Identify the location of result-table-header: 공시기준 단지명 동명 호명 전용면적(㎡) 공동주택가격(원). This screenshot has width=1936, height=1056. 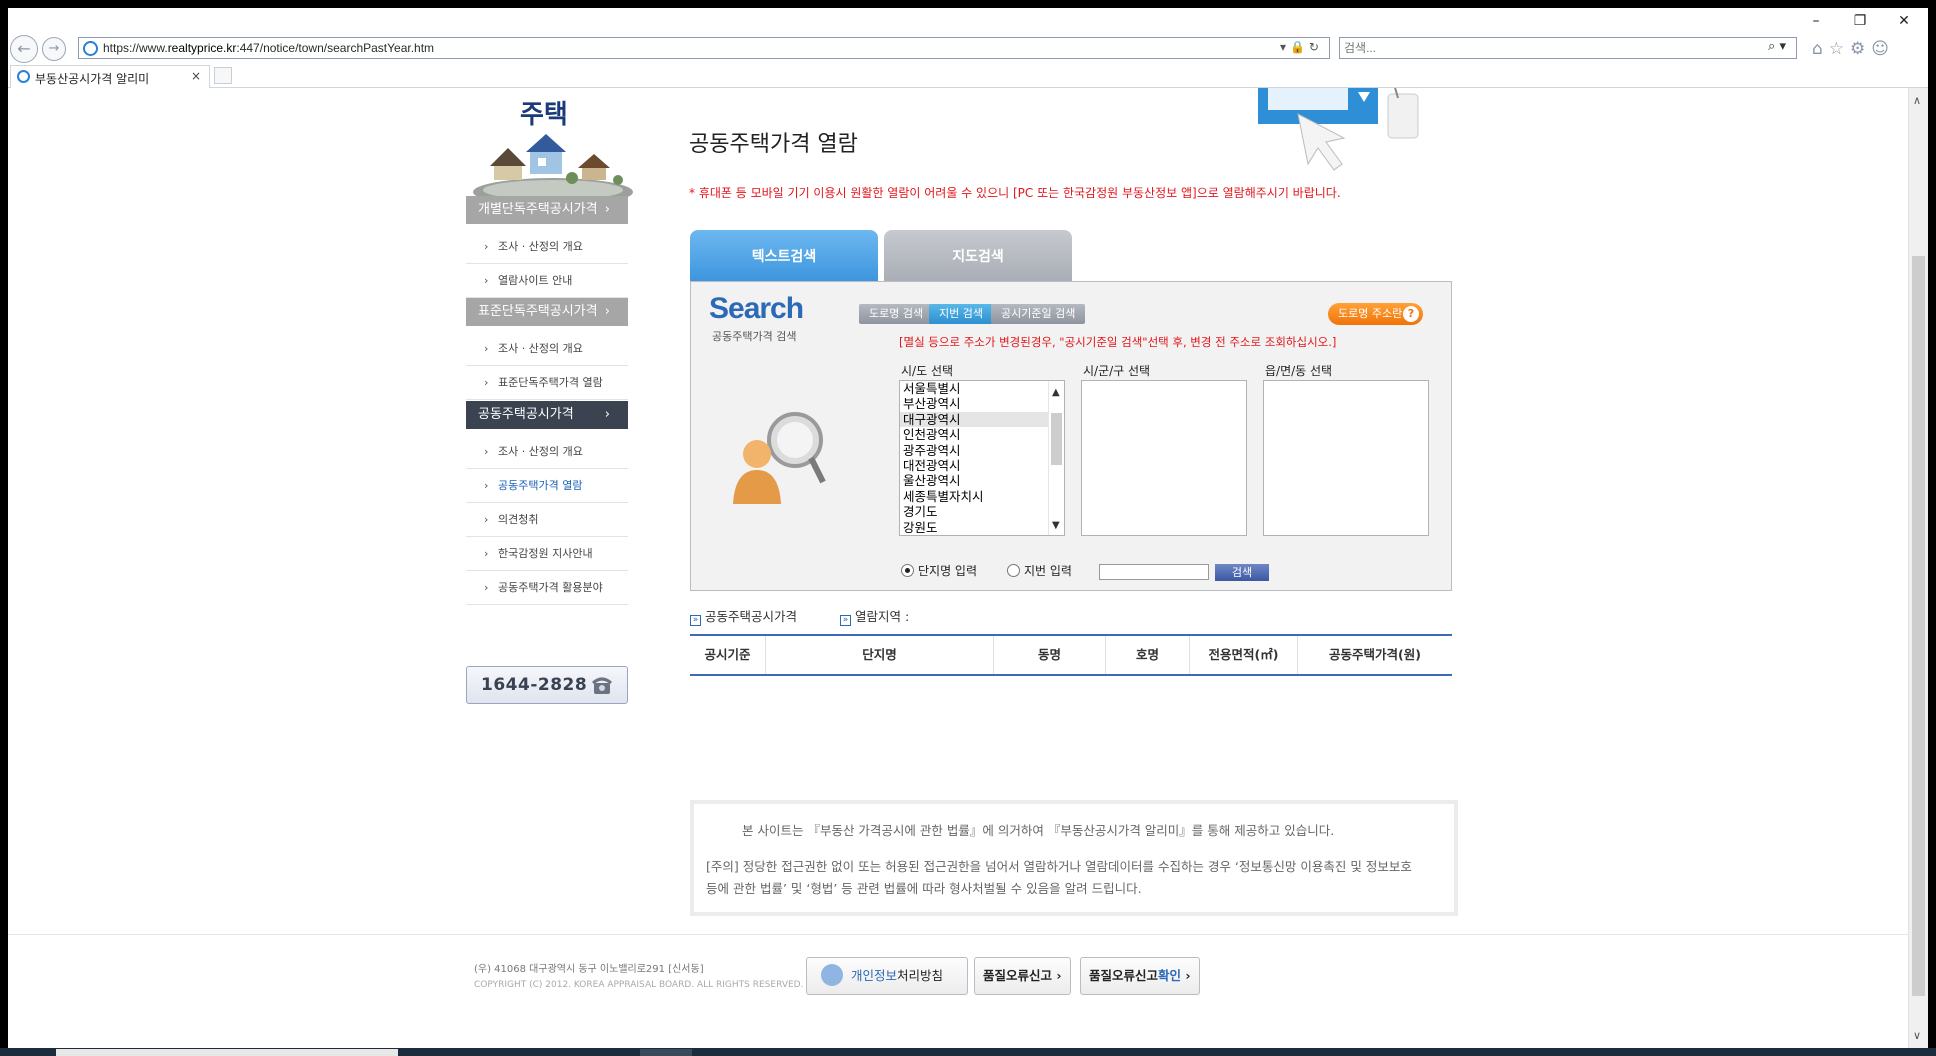
(1071, 655).